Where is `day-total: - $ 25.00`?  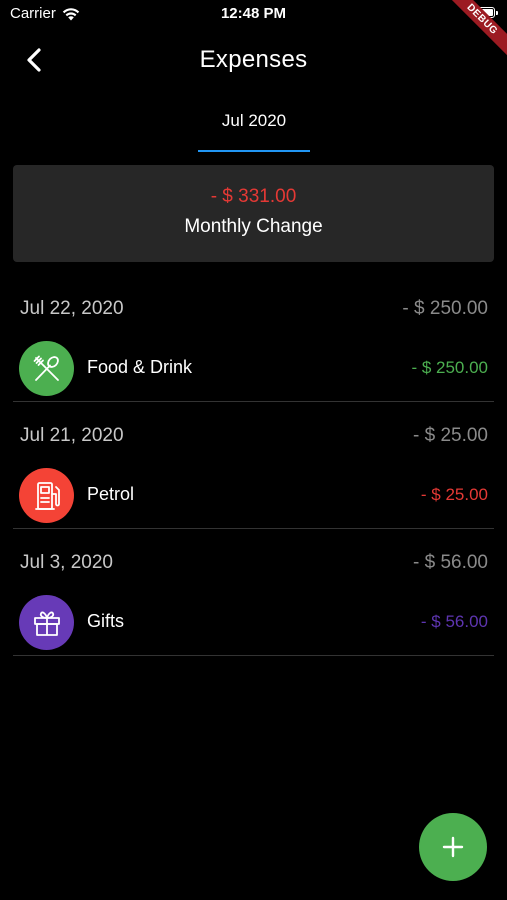
day-total: - $ 25.00 is located at coordinates (450, 435).